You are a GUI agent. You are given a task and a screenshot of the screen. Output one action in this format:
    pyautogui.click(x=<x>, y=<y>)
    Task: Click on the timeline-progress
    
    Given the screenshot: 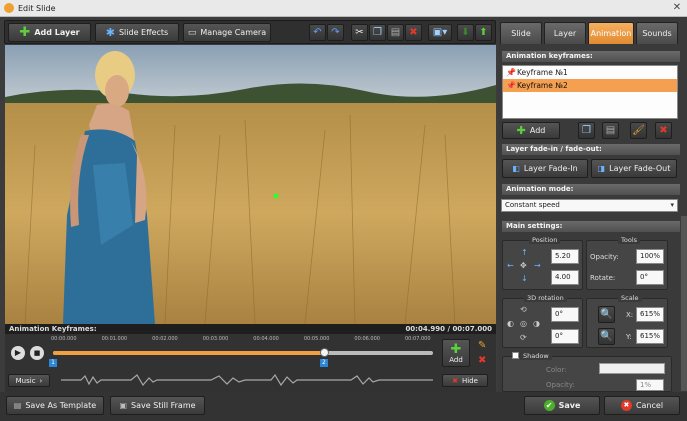 What is the action you would take?
    pyautogui.click(x=188, y=353)
    